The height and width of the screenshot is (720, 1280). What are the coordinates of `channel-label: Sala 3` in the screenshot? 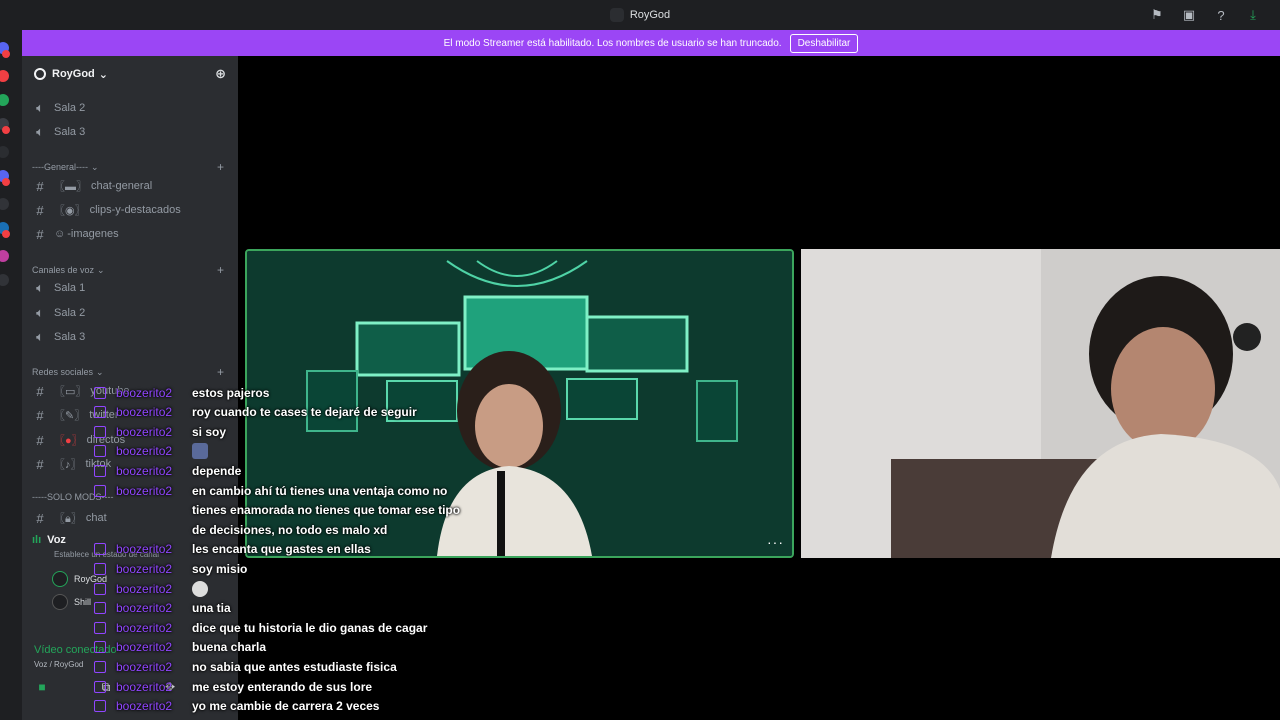 It's located at (70, 132).